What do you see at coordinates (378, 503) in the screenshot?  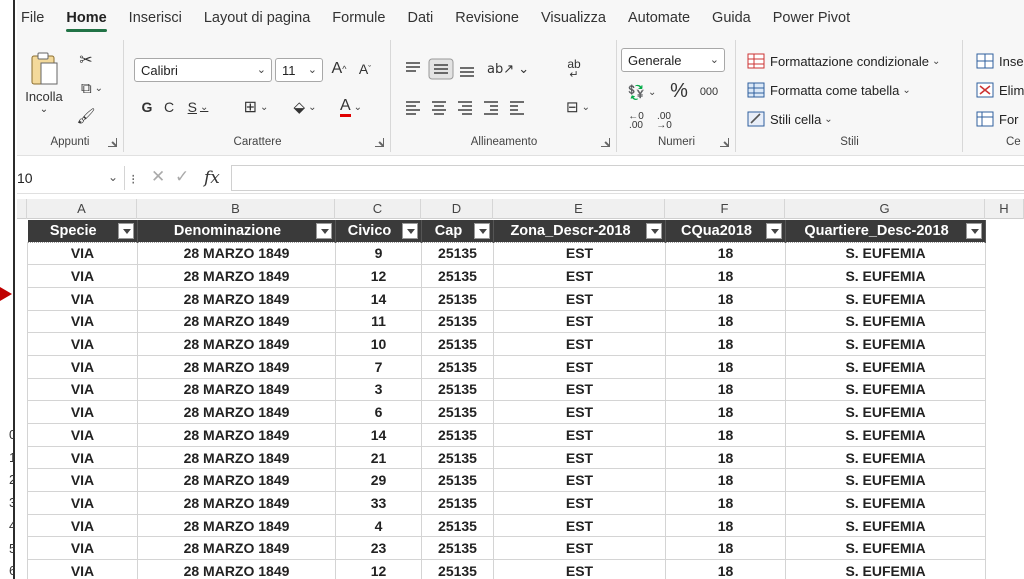 I see `table-cell: 33` at bounding box center [378, 503].